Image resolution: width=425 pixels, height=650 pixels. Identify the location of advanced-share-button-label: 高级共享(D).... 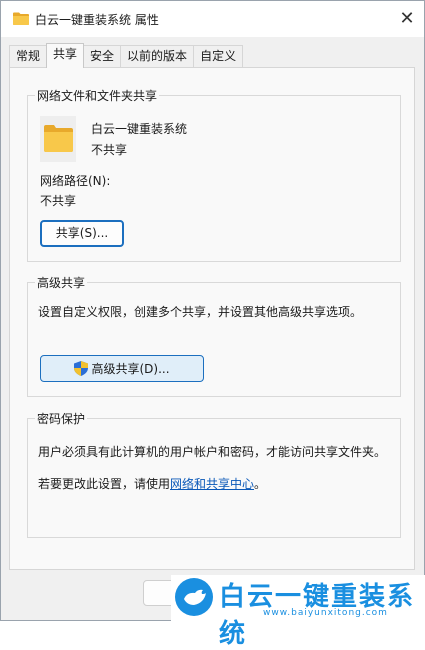
(130, 369).